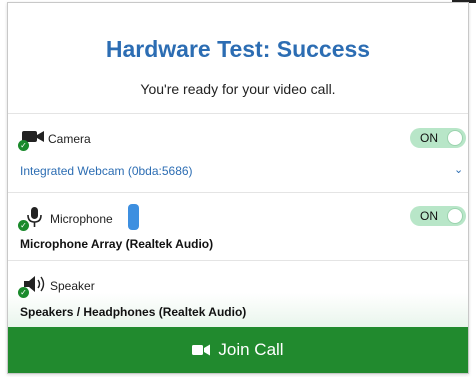  I want to click on join-call-label: Join Call, so click(251, 349).